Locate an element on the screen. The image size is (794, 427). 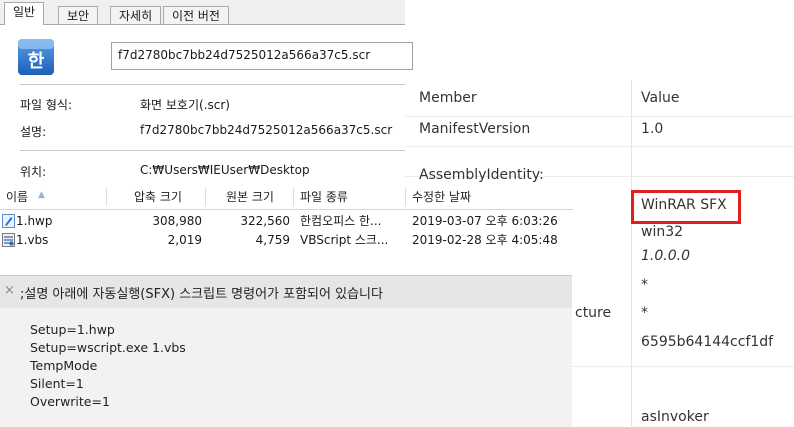
file-name: 1.vbs is located at coordinates (32, 240).